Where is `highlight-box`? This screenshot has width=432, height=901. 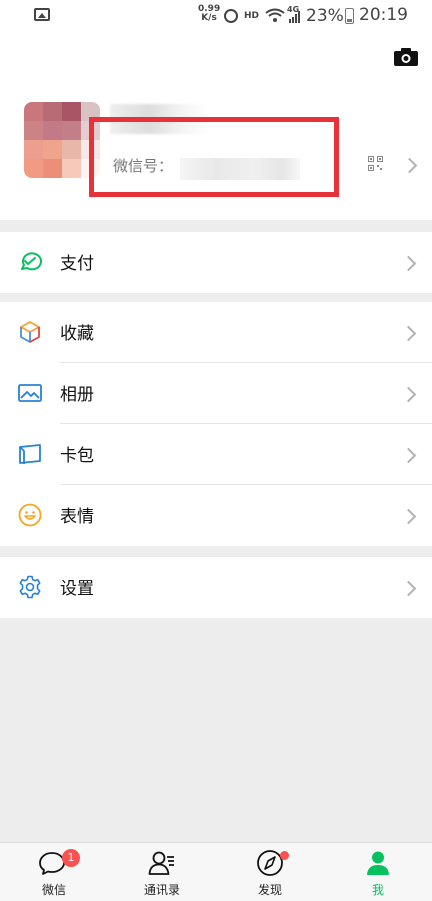
highlight-box is located at coordinates (214, 157).